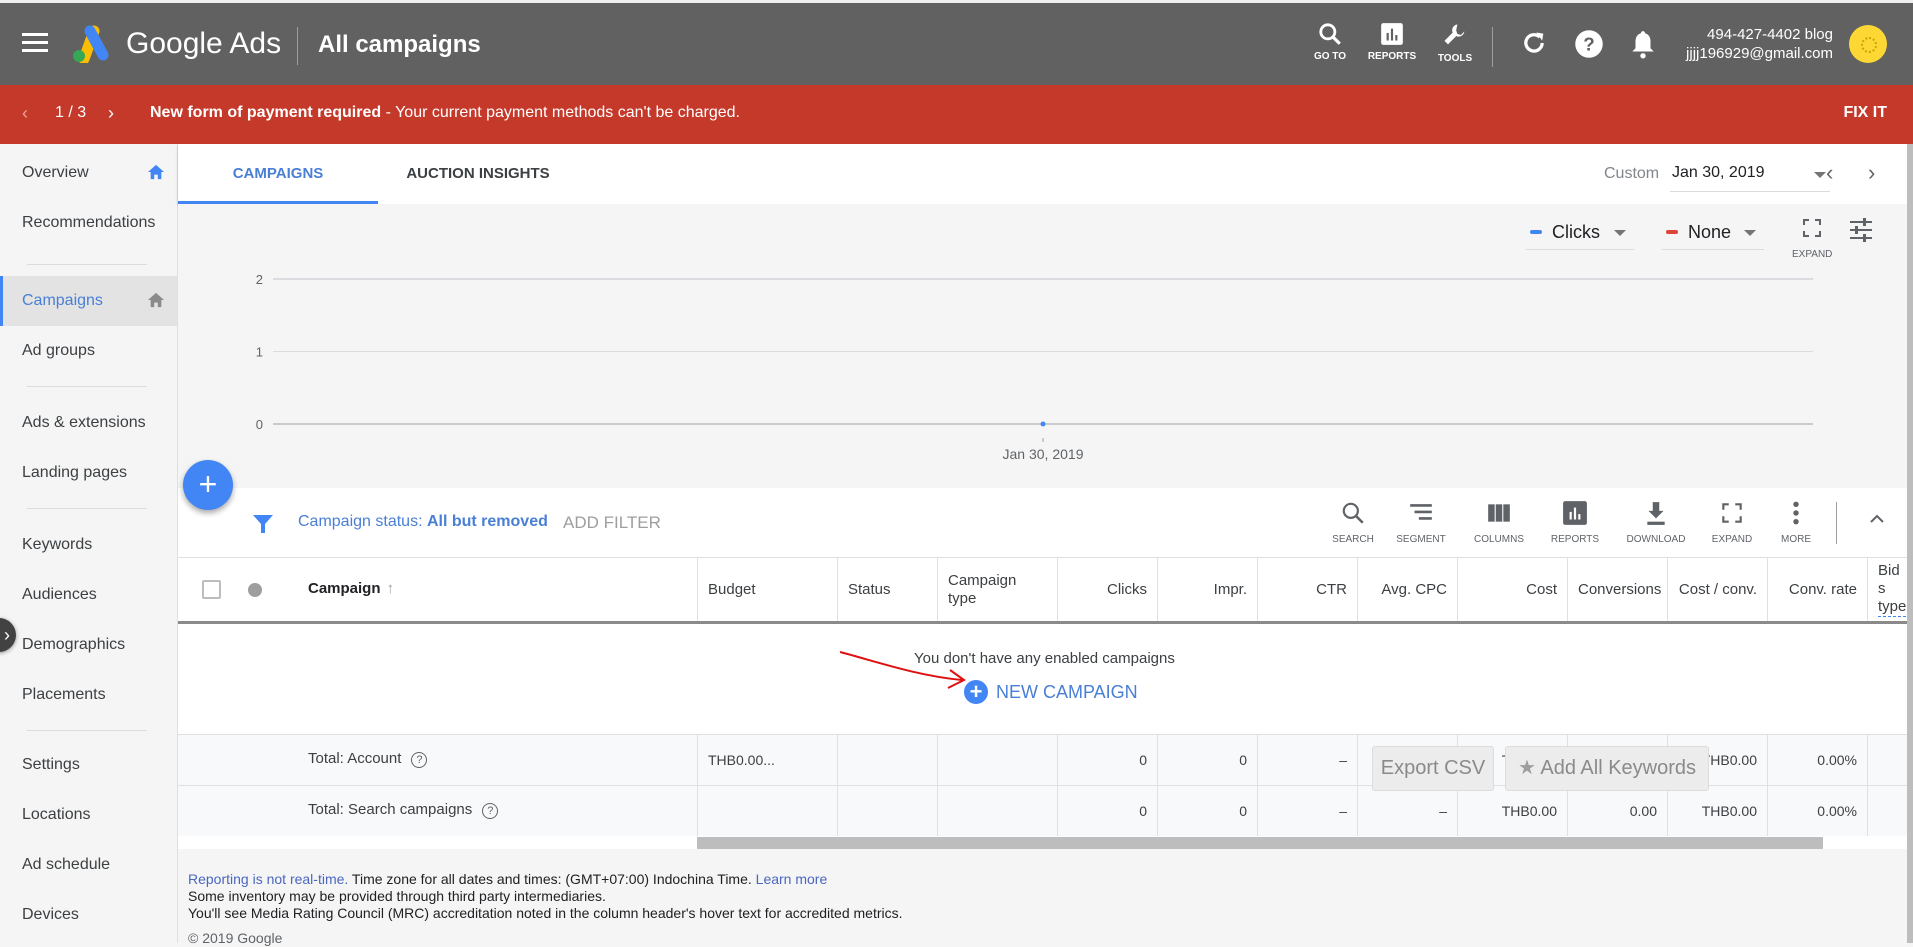 Image resolution: width=1913 pixels, height=947 pixels. I want to click on sidebar-item-settings: Settings, so click(88, 765).